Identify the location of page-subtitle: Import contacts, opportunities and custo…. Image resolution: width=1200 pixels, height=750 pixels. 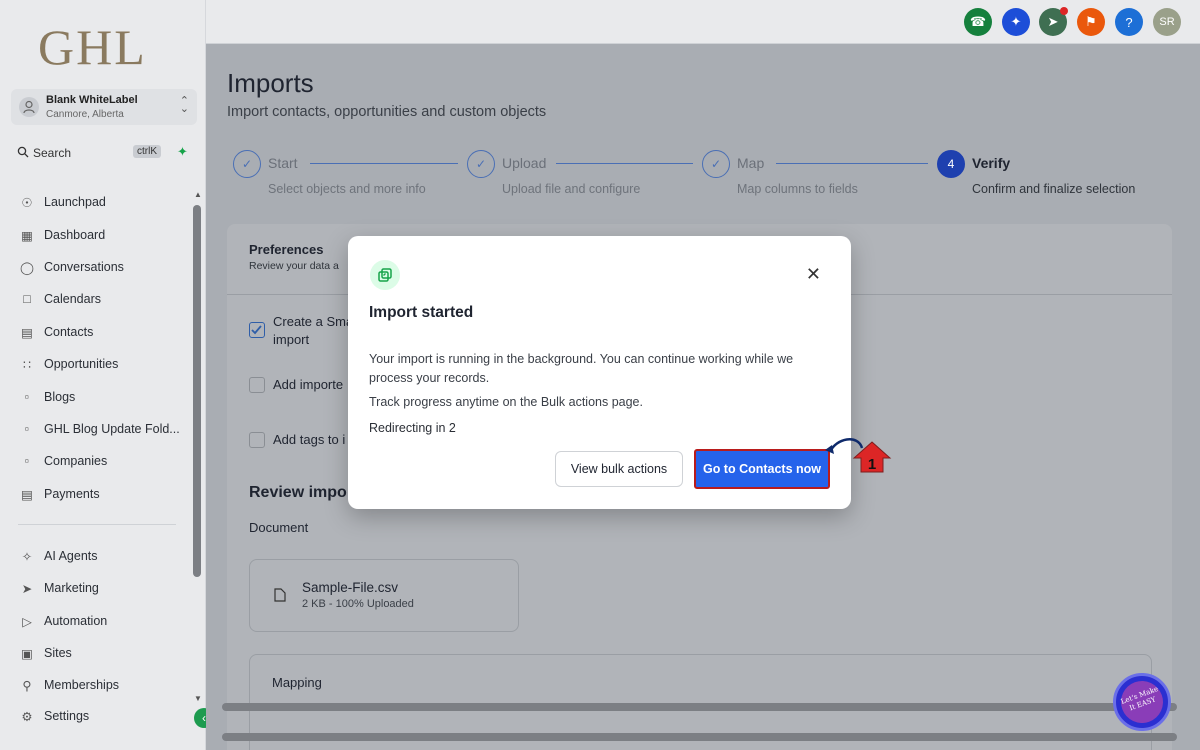
(387, 112).